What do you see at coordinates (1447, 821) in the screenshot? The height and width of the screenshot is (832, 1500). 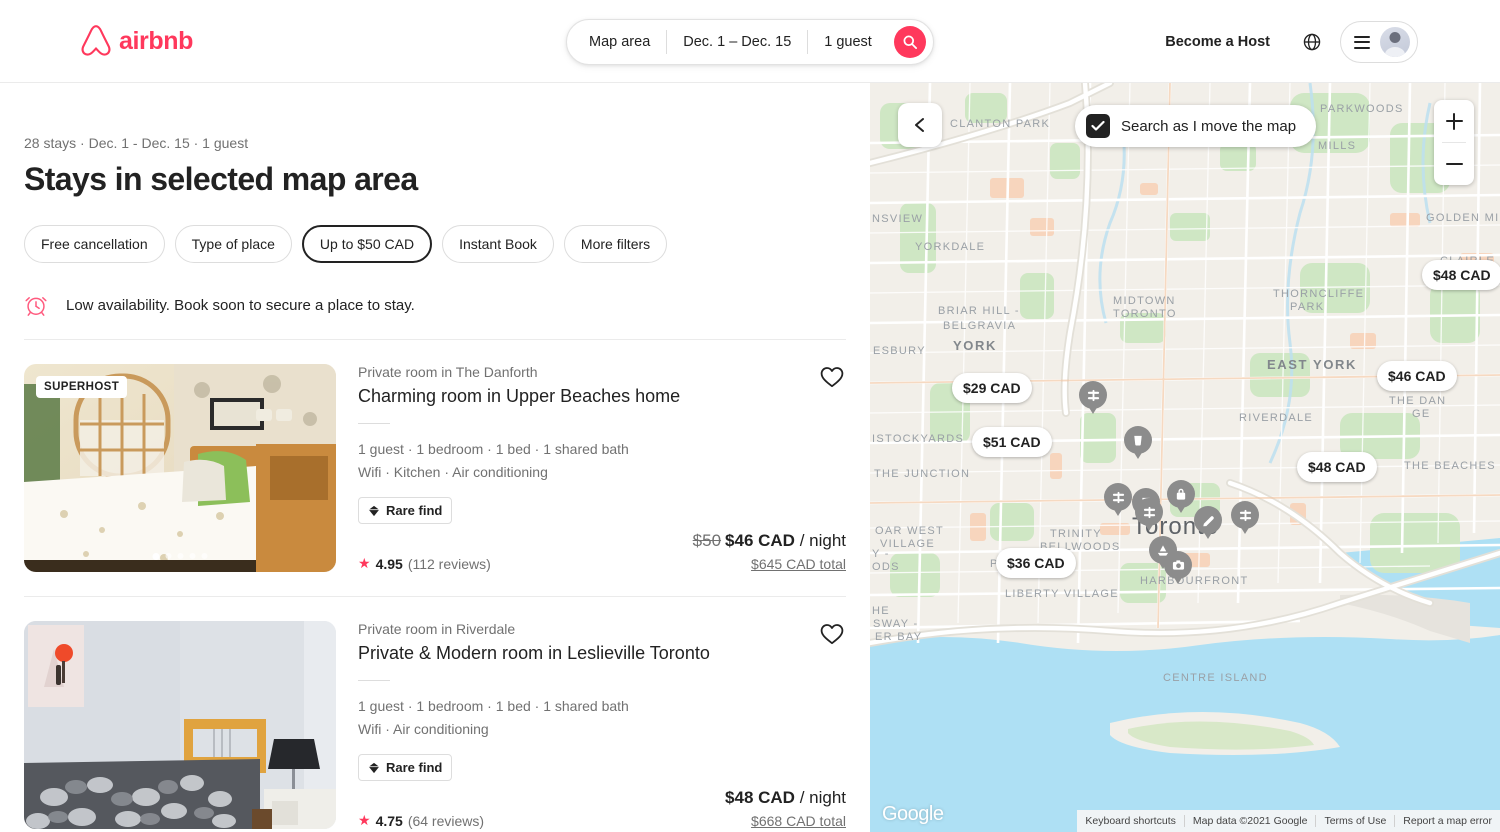 I see `report-map-error-link: Report a map error` at bounding box center [1447, 821].